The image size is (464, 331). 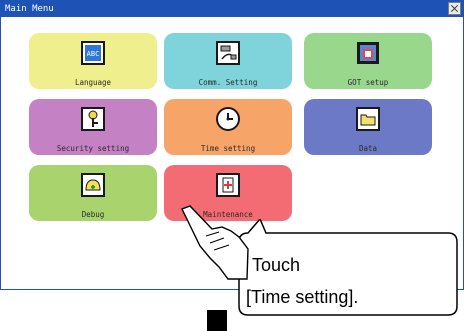 I want to click on got-setup-button: GOT setup, so click(x=368, y=61).